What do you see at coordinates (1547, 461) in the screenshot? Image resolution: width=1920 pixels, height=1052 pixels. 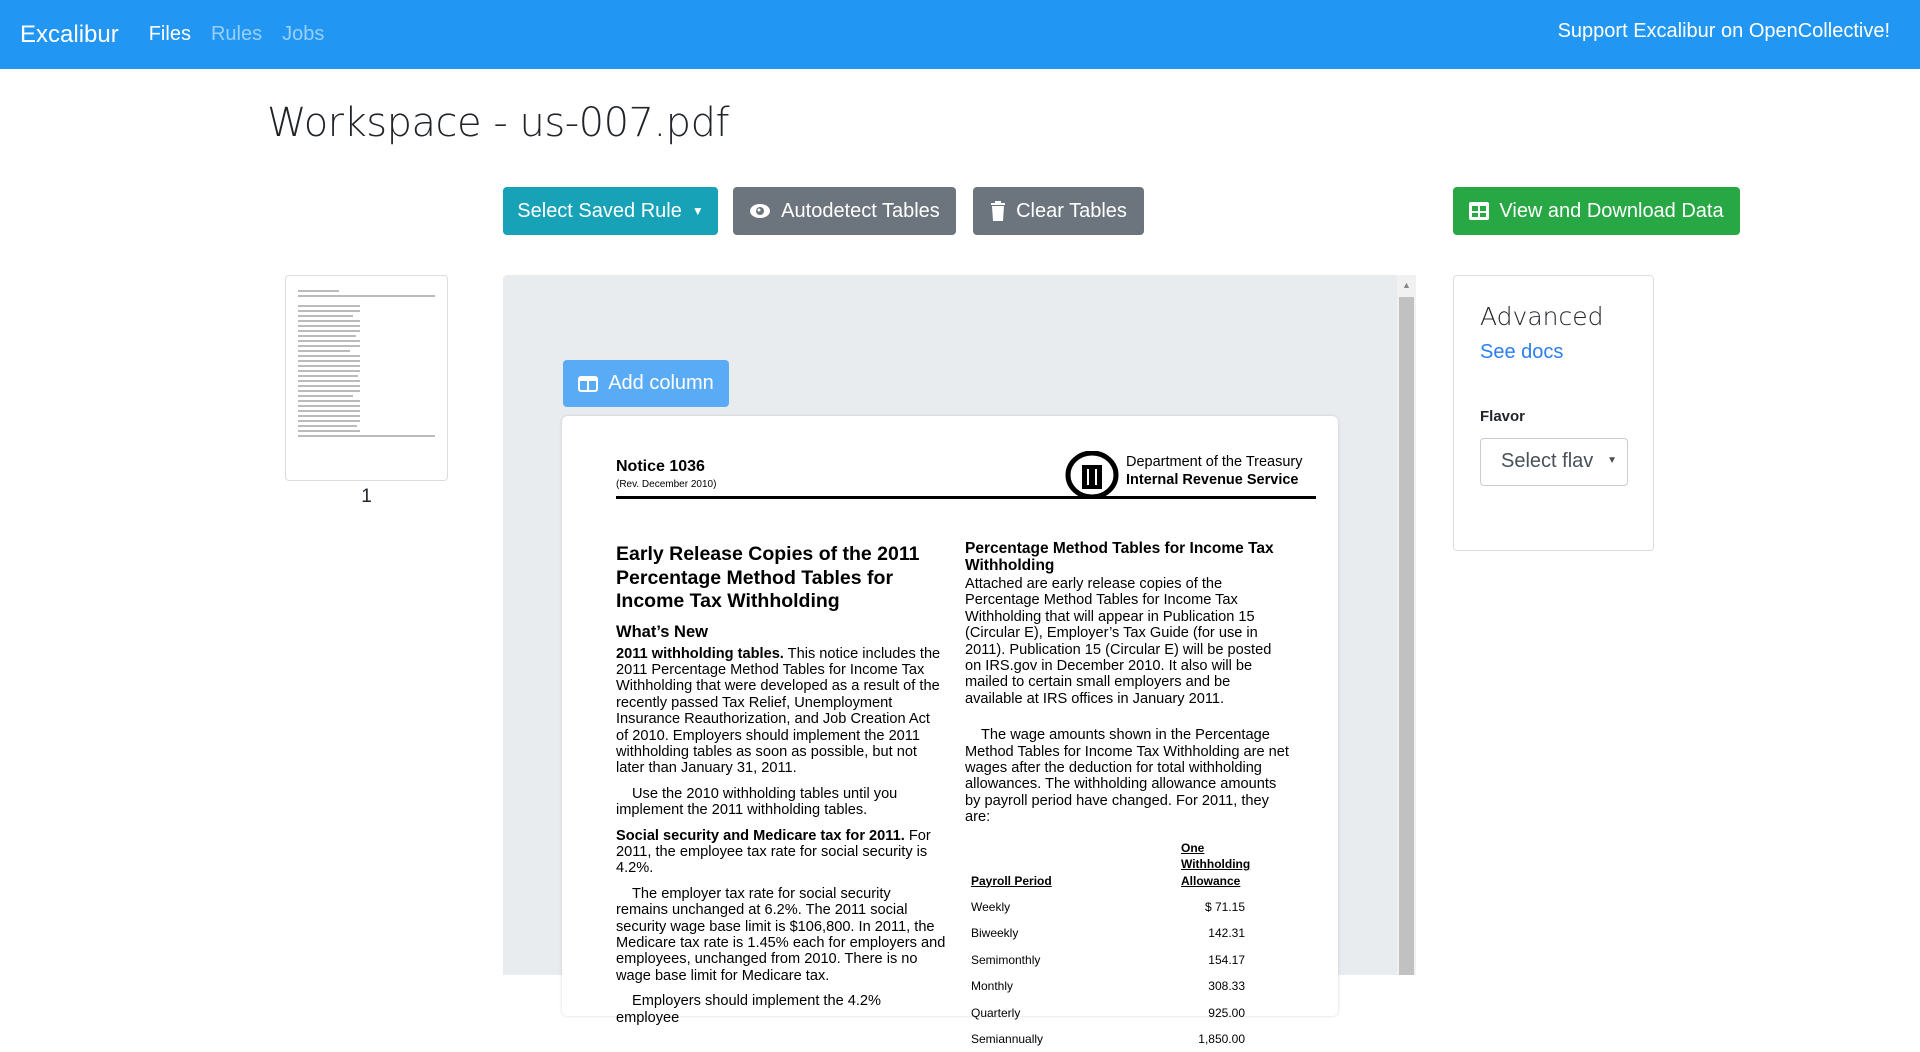 I see `flavor-select-value: Select flavor` at bounding box center [1547, 461].